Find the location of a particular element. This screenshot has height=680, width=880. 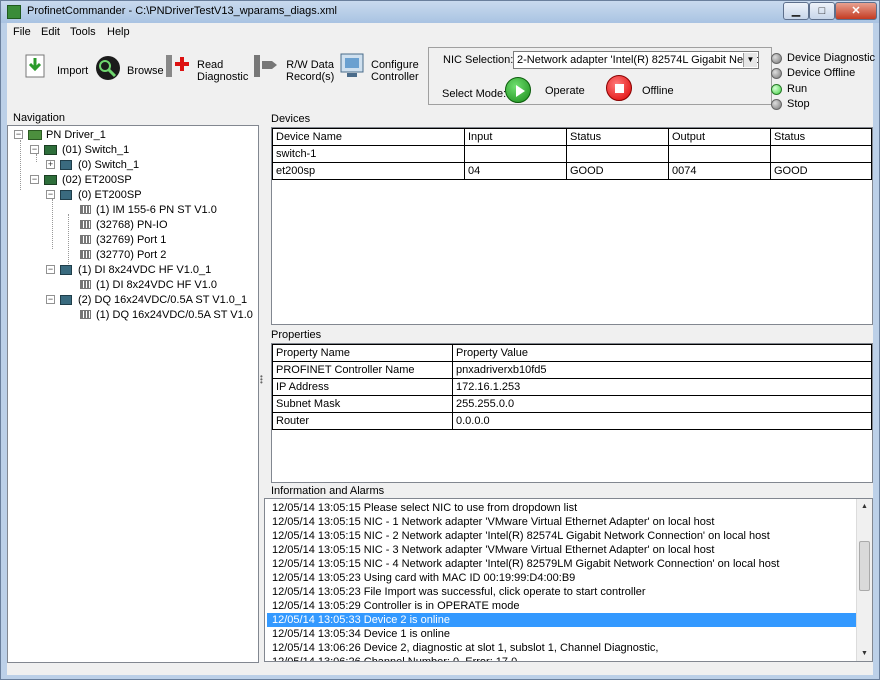

stop-icon is located at coordinates (619, 88).